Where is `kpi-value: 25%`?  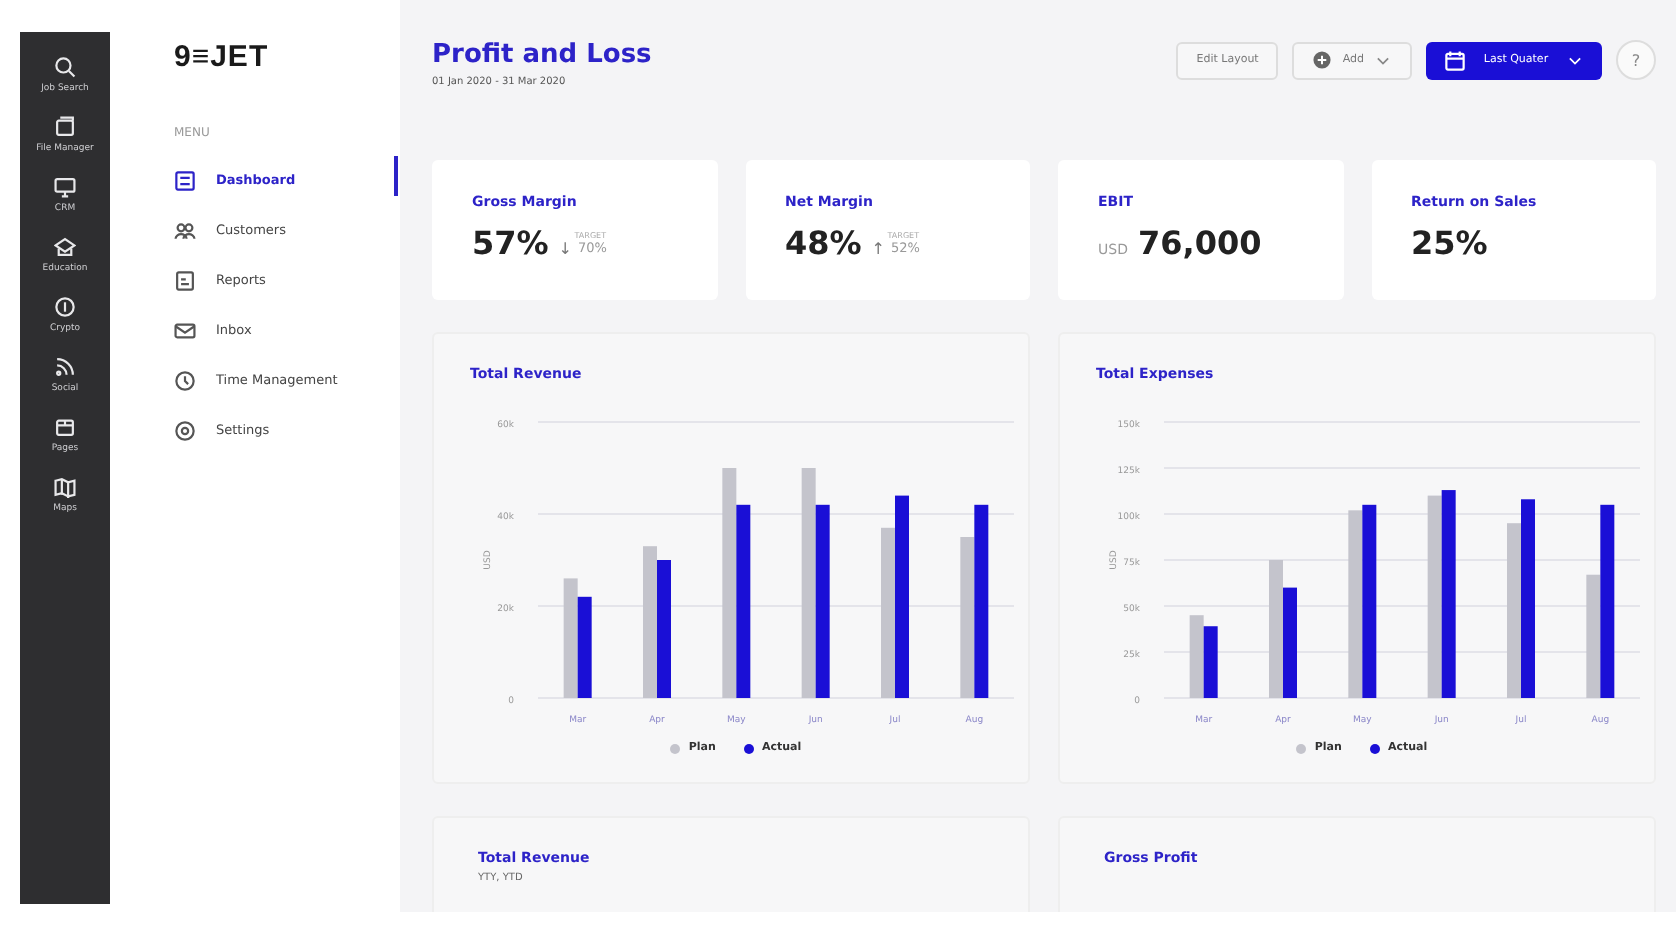 kpi-value: 25% is located at coordinates (1449, 243).